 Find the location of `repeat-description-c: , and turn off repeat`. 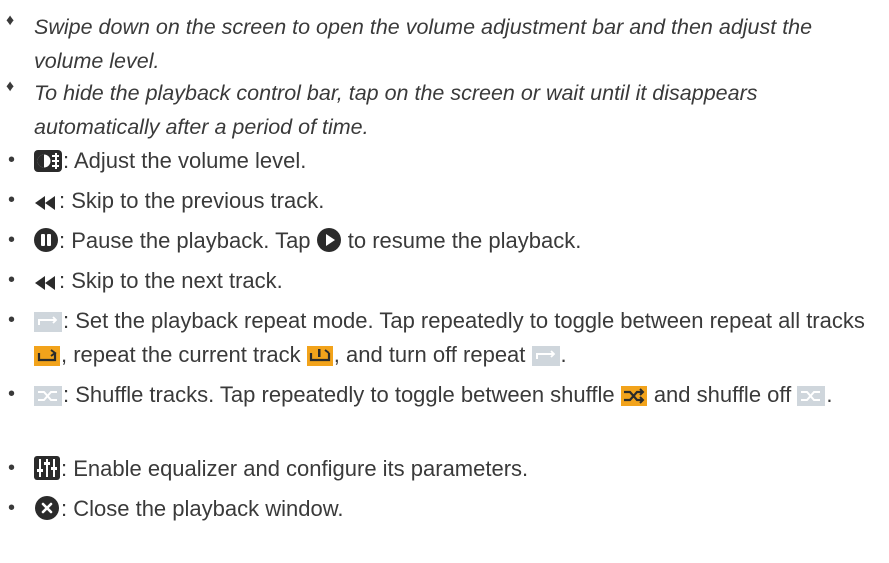

repeat-description-c: , and turn off repeat is located at coordinates (432, 354).